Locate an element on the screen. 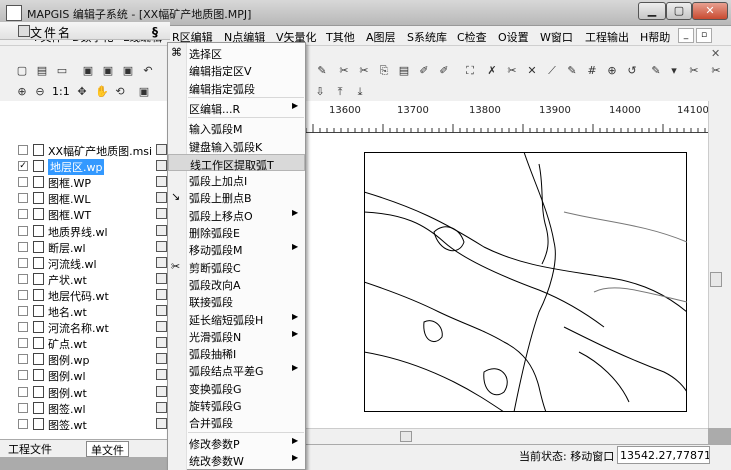 The height and width of the screenshot is (470, 731). edit-icon: ✎ is located at coordinates (322, 71).